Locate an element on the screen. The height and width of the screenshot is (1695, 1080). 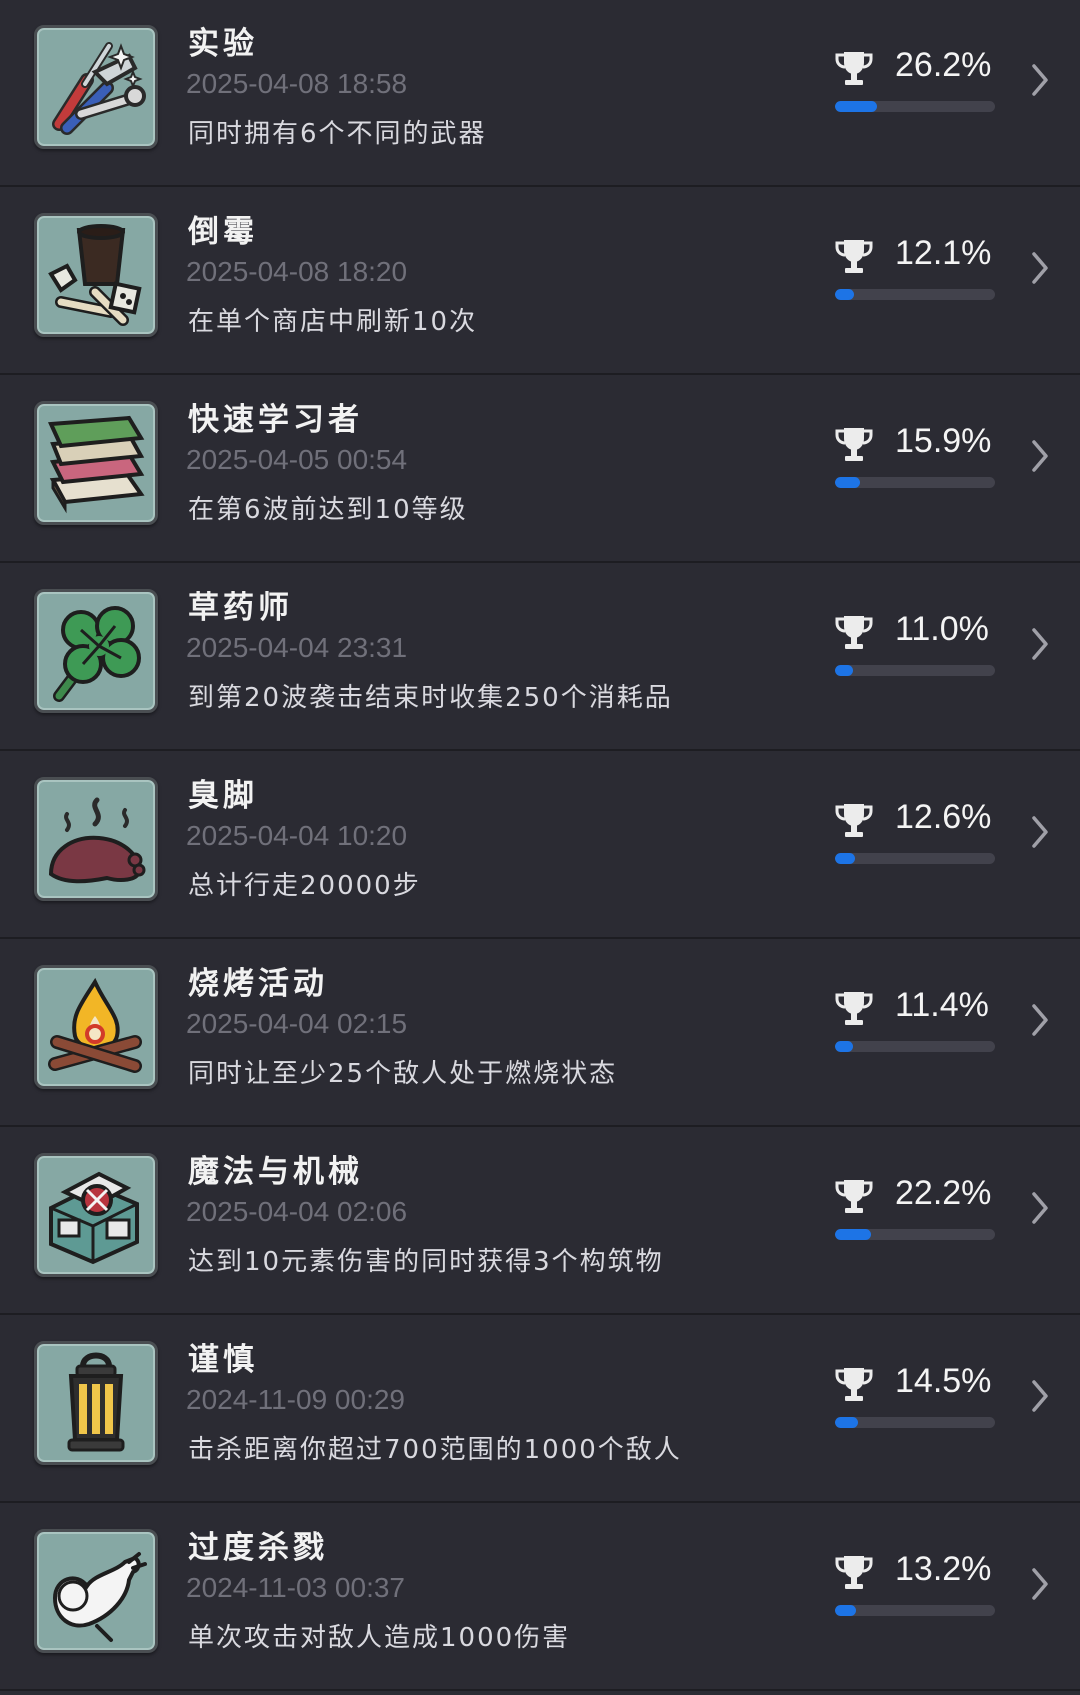
achievement-title: 草药师 is located at coordinates (240, 608).